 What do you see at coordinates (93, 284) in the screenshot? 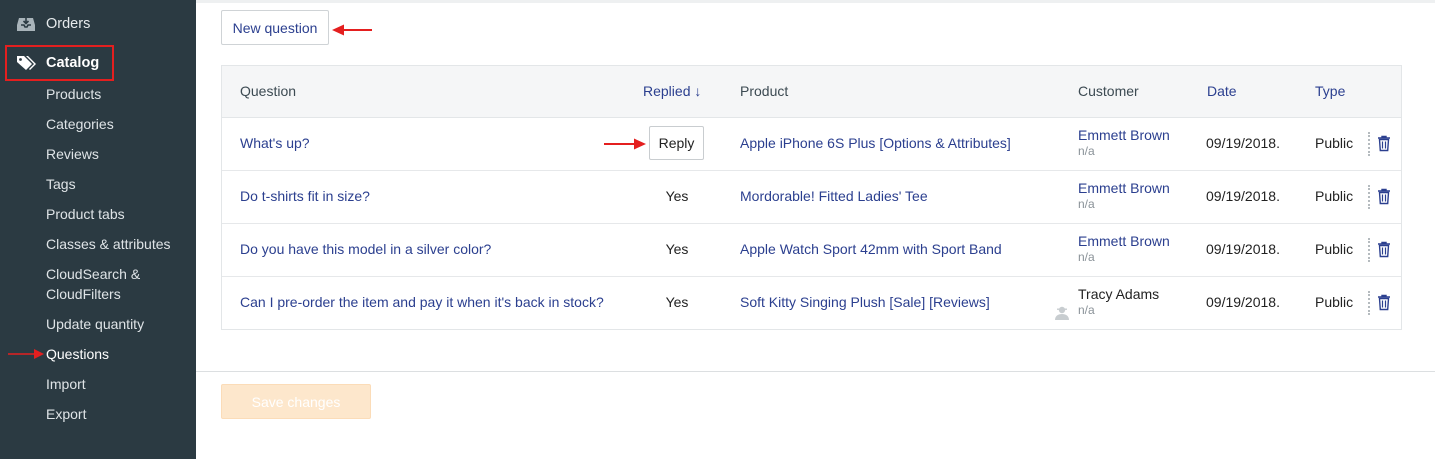
I see `sidebar-item-cloudsearch: CloudSearch & CloudFilters` at bounding box center [93, 284].